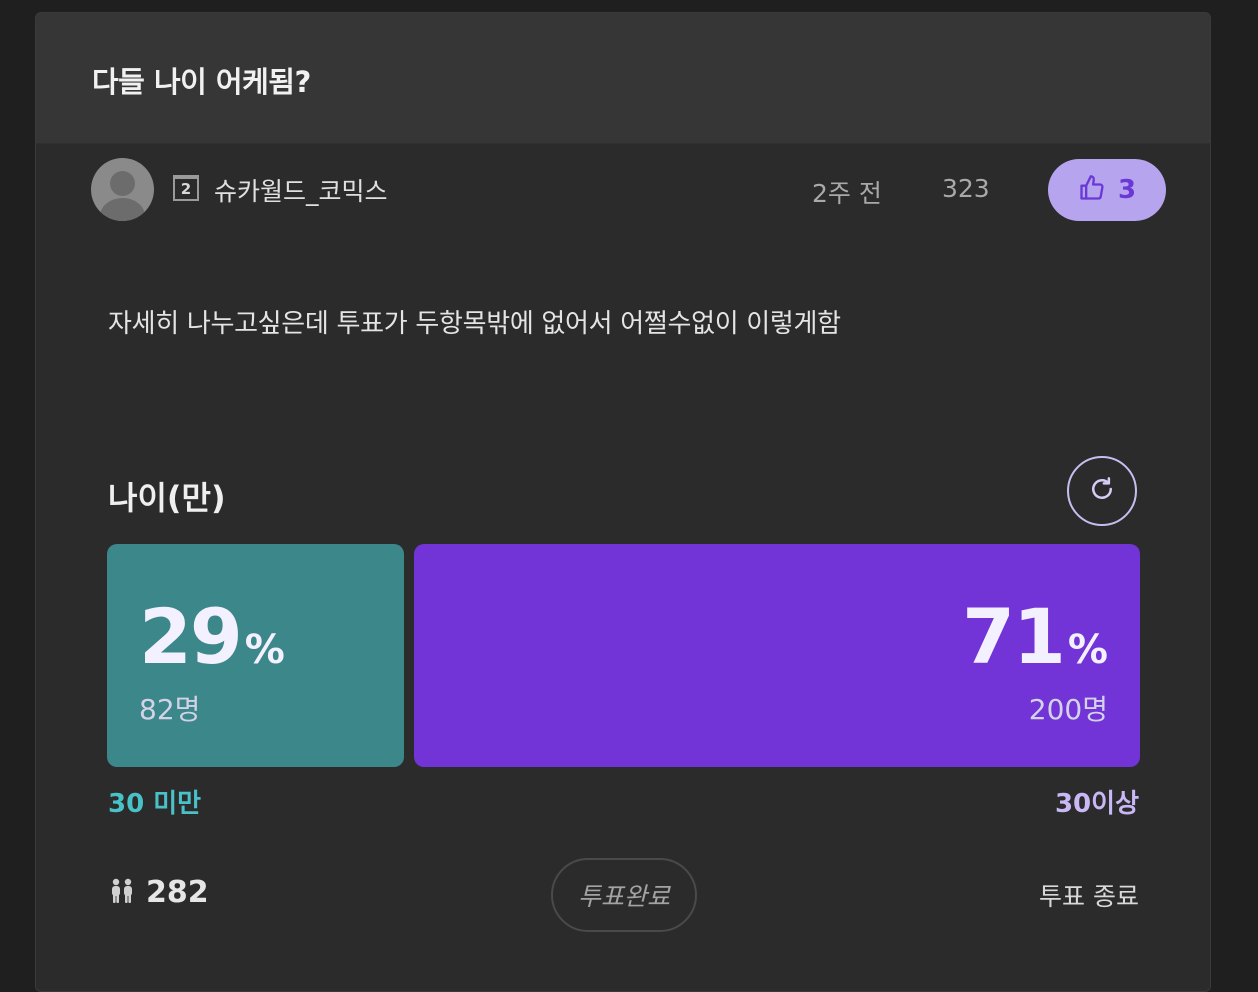  I want to click on option-votes: 200명, so click(1068, 709).